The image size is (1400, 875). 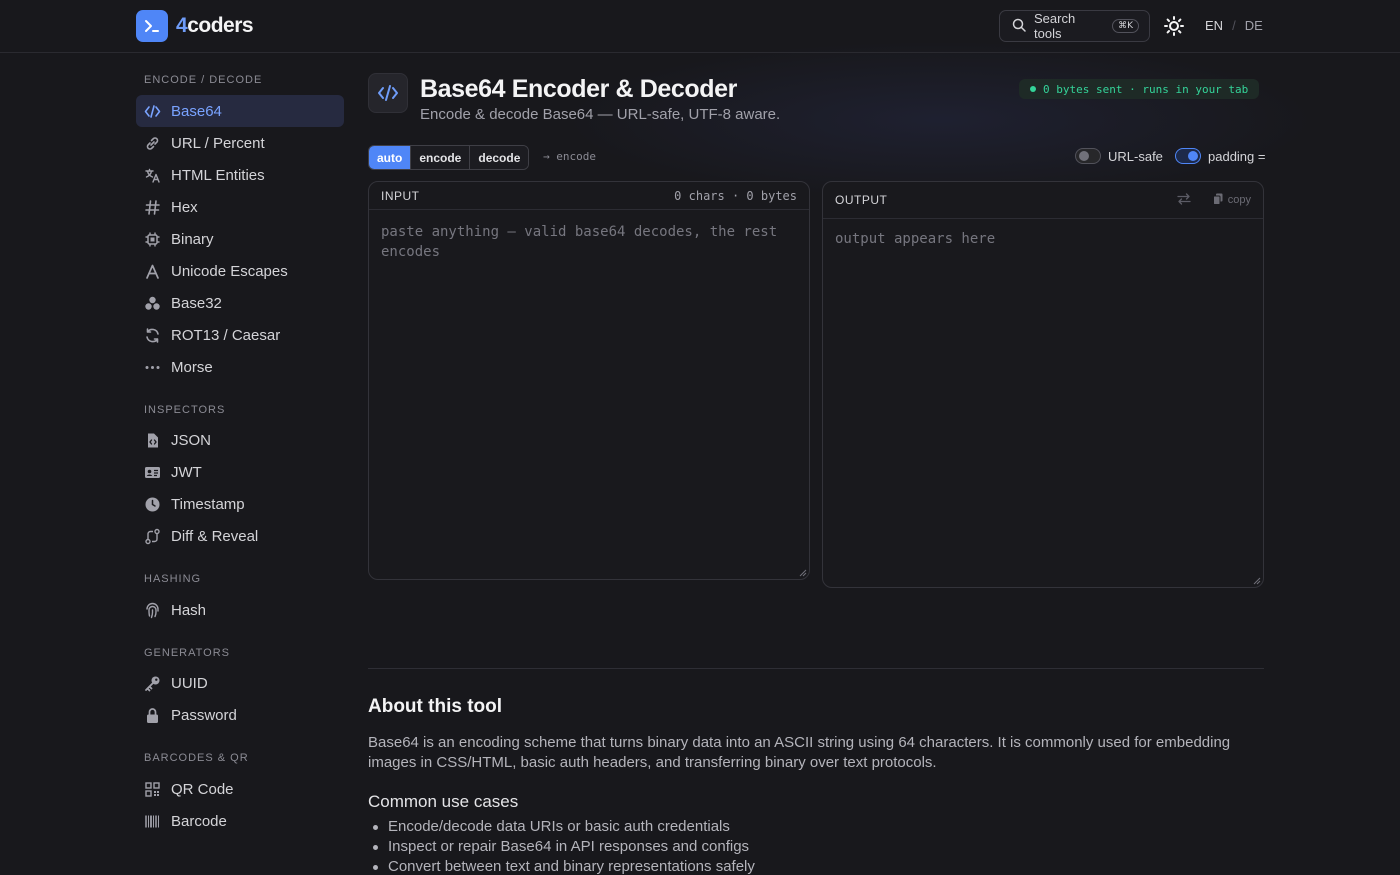 I want to click on lang-de: DE, so click(x=1254, y=25).